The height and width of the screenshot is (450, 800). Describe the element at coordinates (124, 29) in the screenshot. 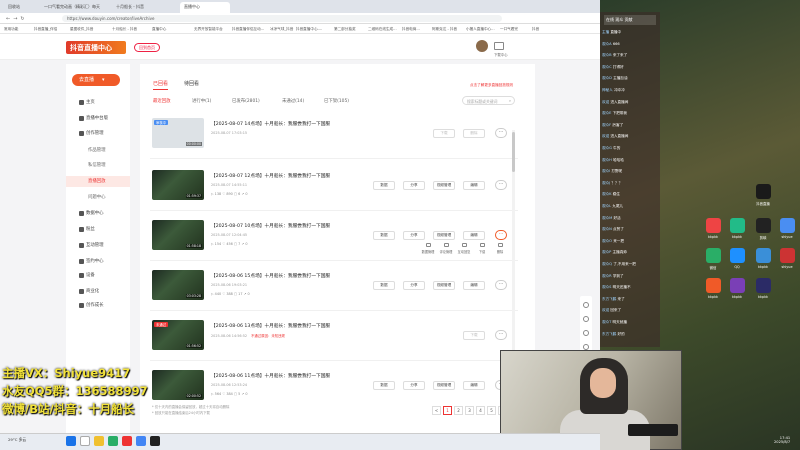

I see `bookmark-item: 十月船长 - 抖音` at that location.